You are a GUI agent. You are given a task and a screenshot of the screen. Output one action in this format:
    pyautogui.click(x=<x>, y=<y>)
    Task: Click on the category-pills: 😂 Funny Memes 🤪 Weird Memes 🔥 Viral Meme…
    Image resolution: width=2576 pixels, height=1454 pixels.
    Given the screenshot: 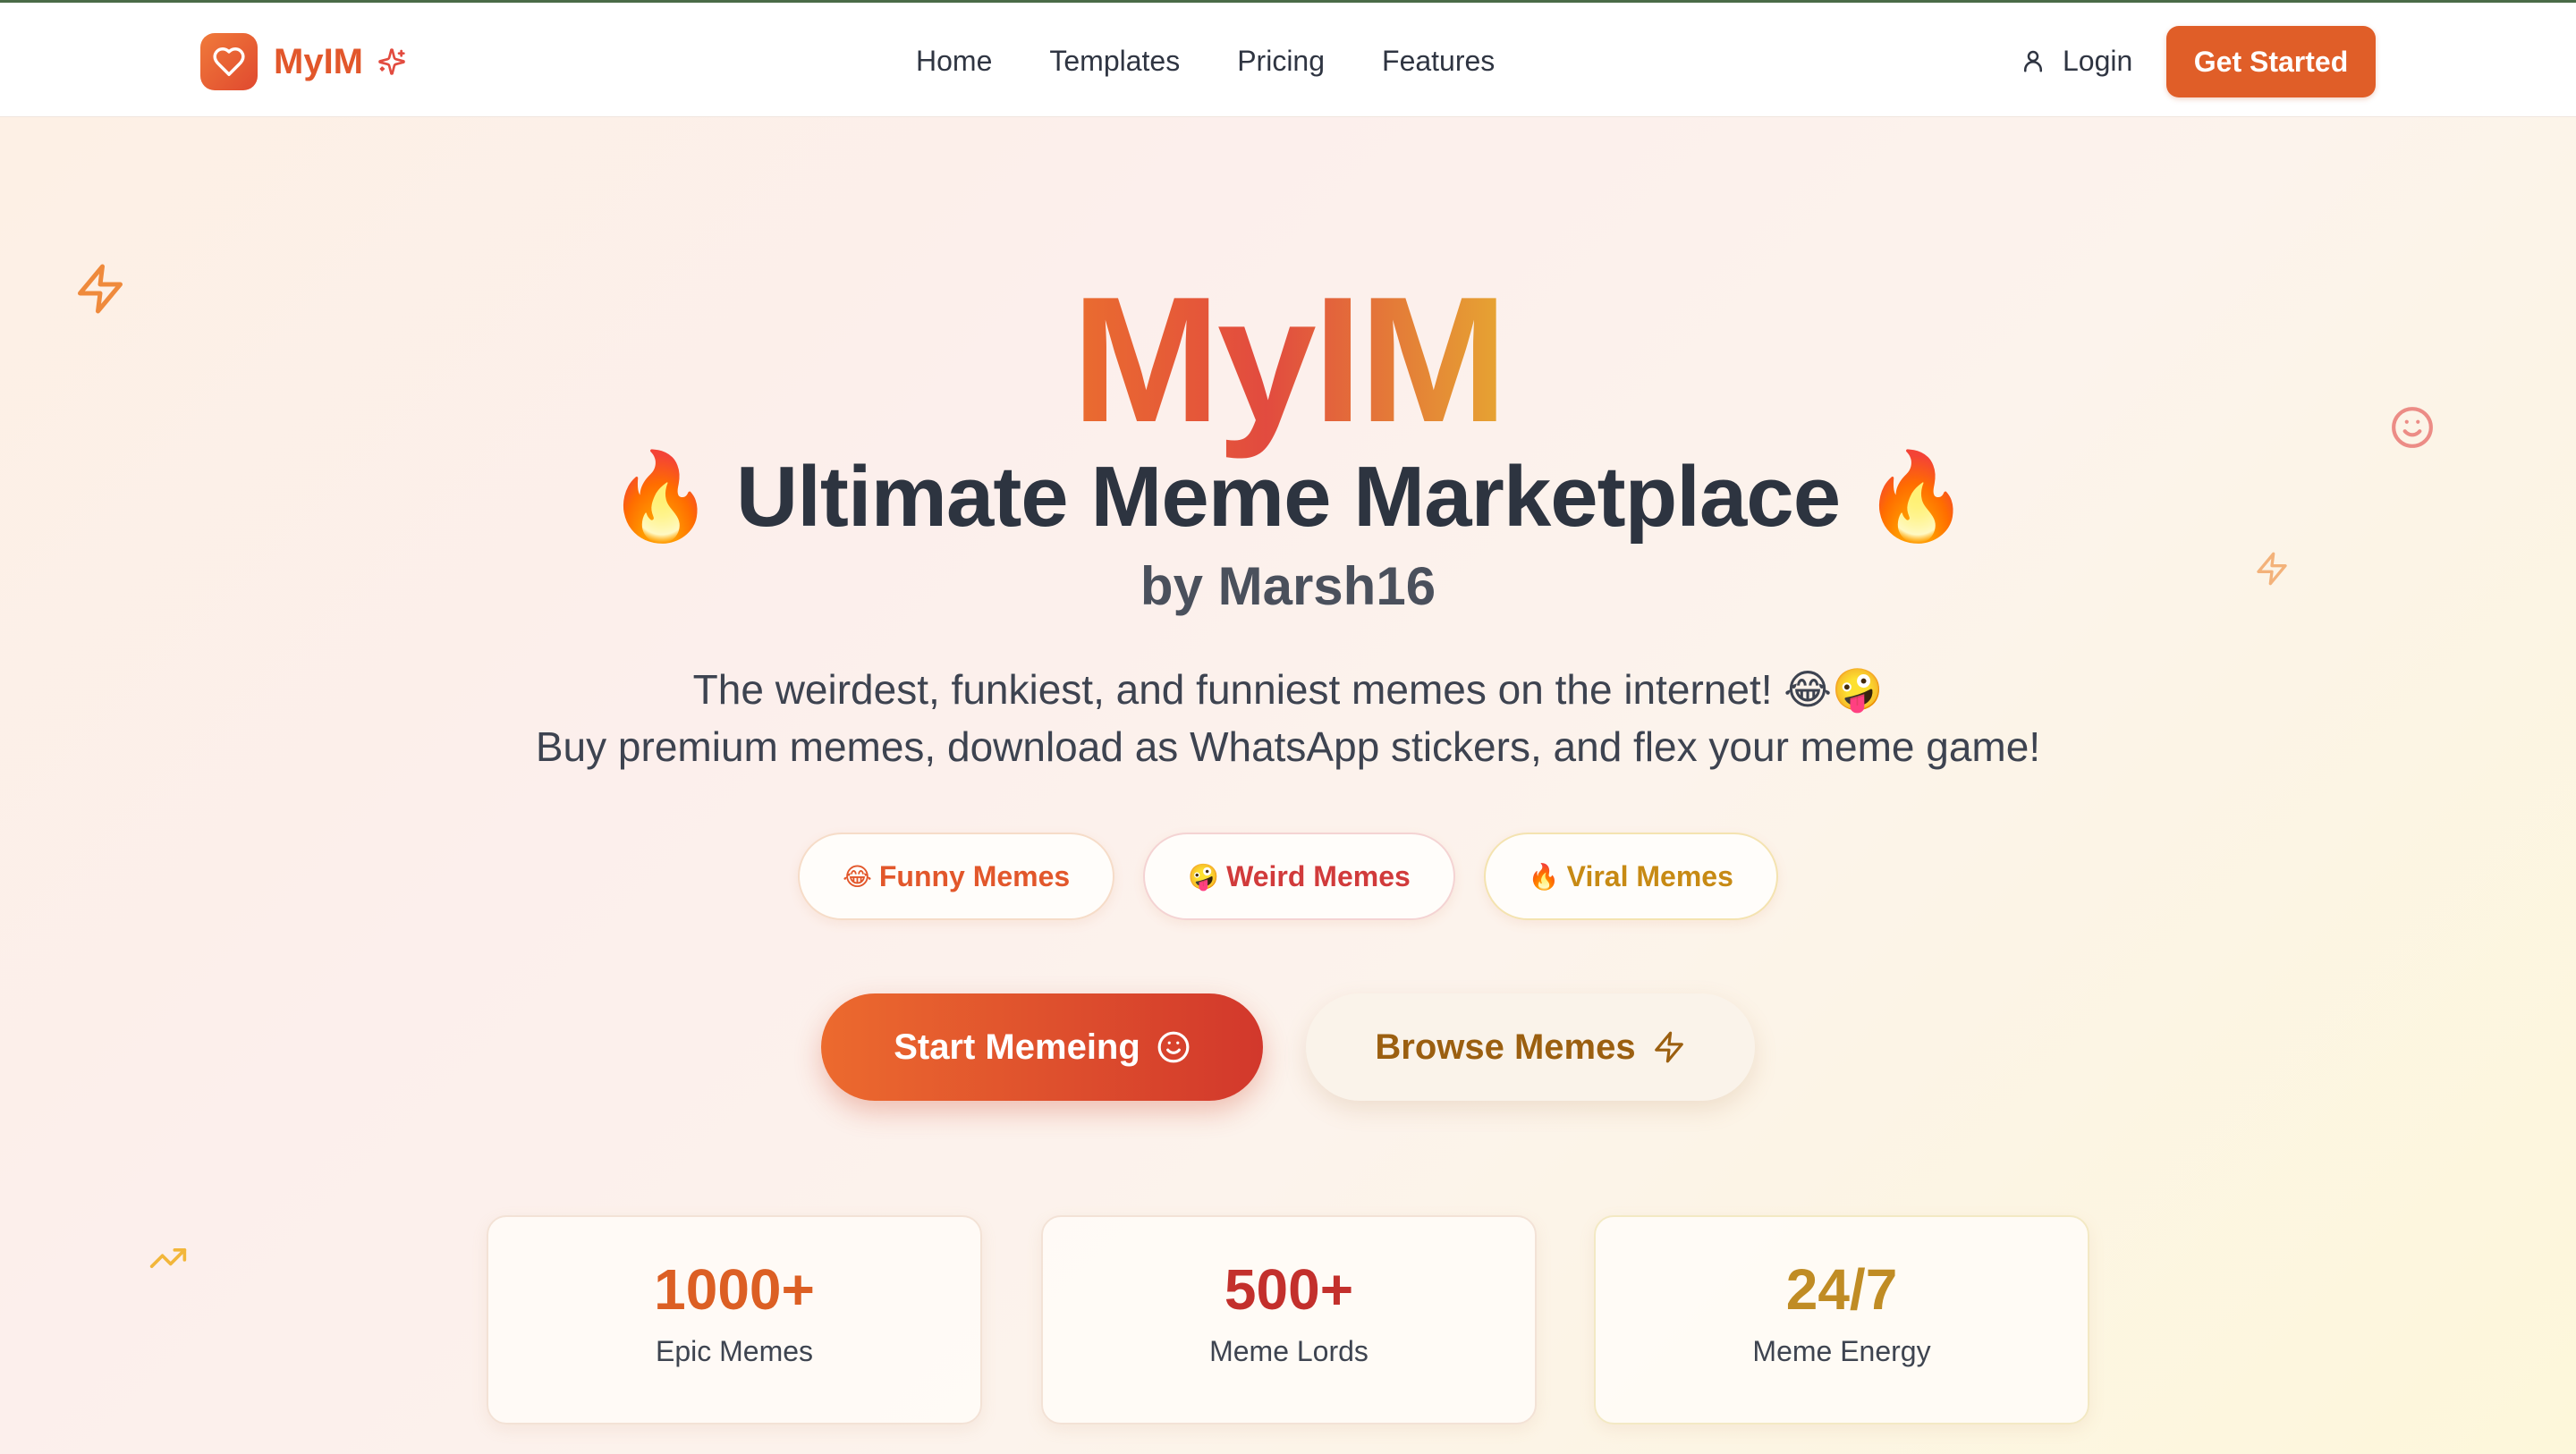 What is the action you would take?
    pyautogui.click(x=1288, y=877)
    